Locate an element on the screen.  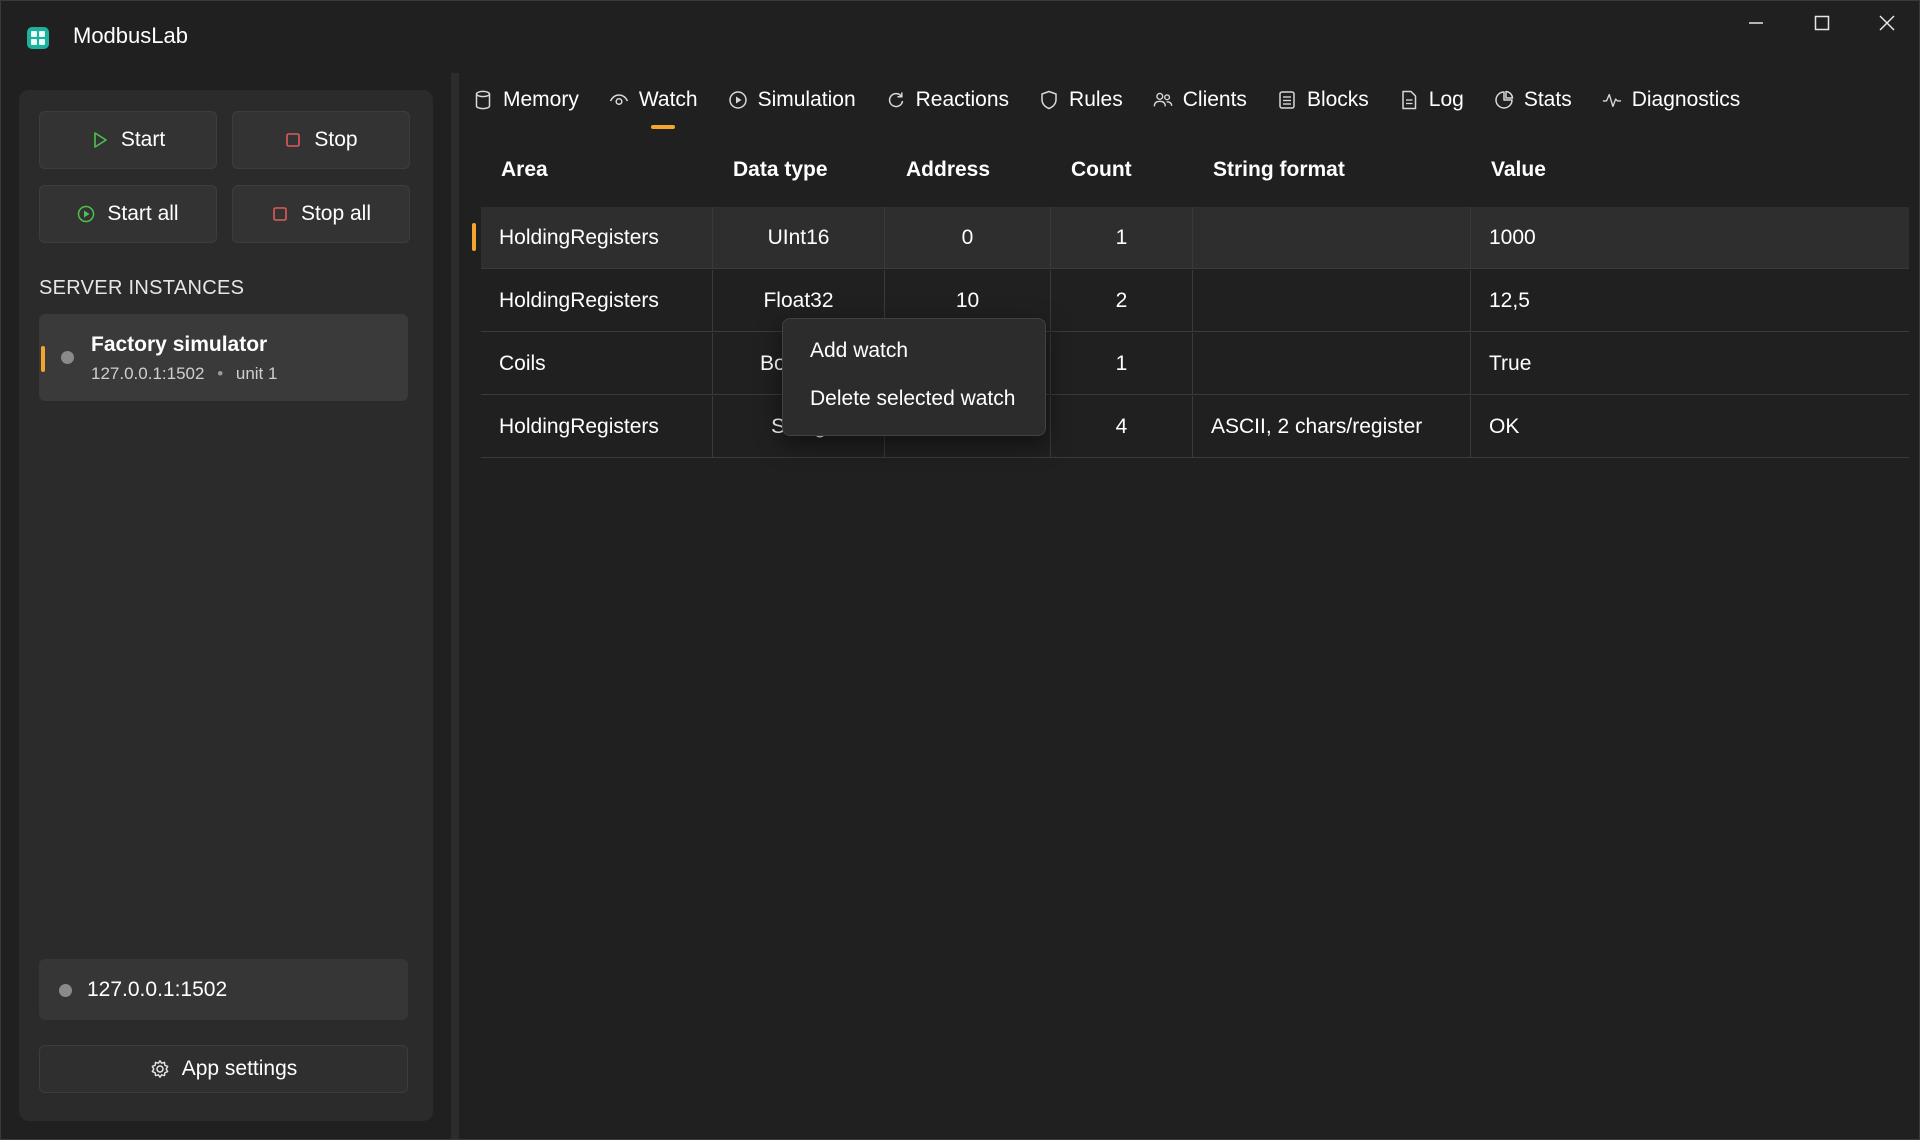
pane-divider is located at coordinates (455, 606).